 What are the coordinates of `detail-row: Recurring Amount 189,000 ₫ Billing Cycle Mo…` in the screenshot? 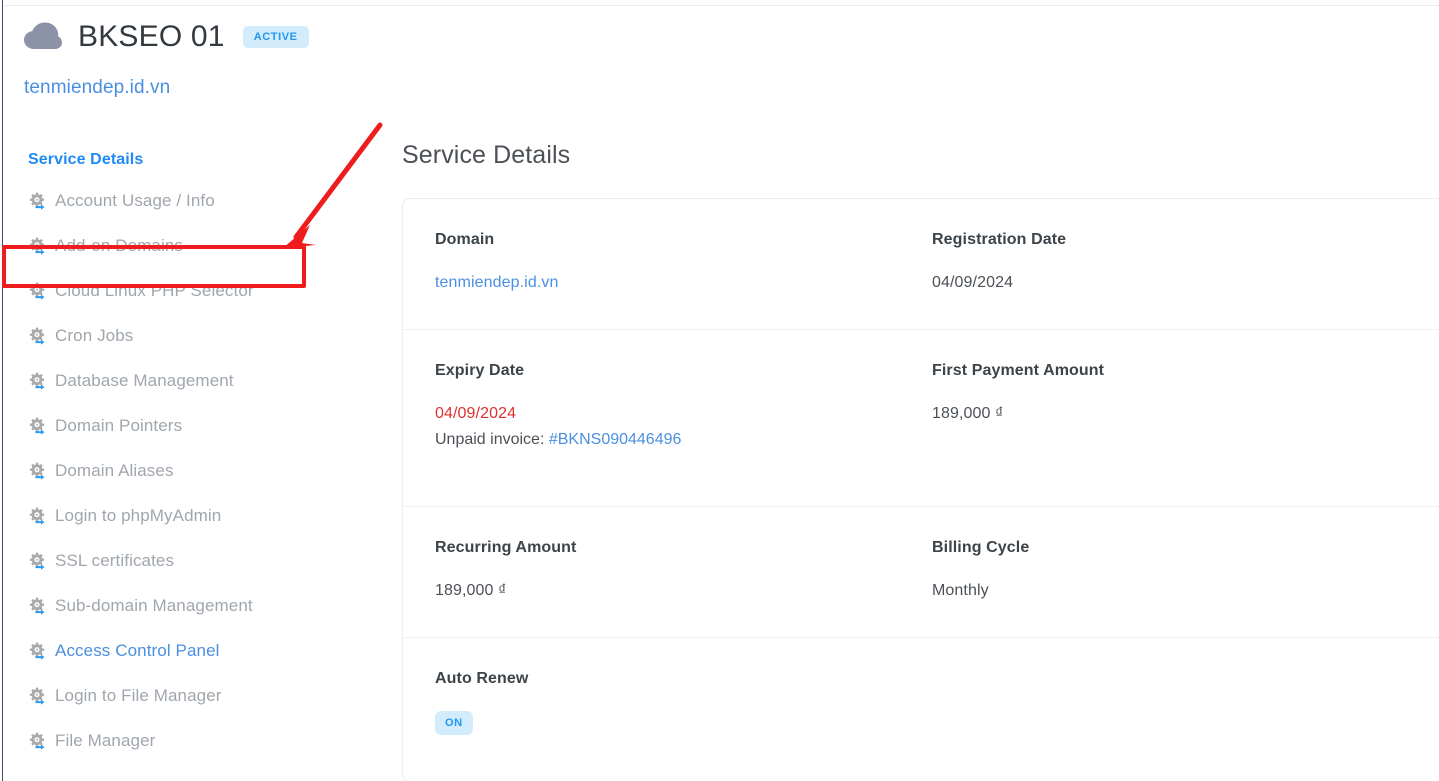 It's located at (921, 572).